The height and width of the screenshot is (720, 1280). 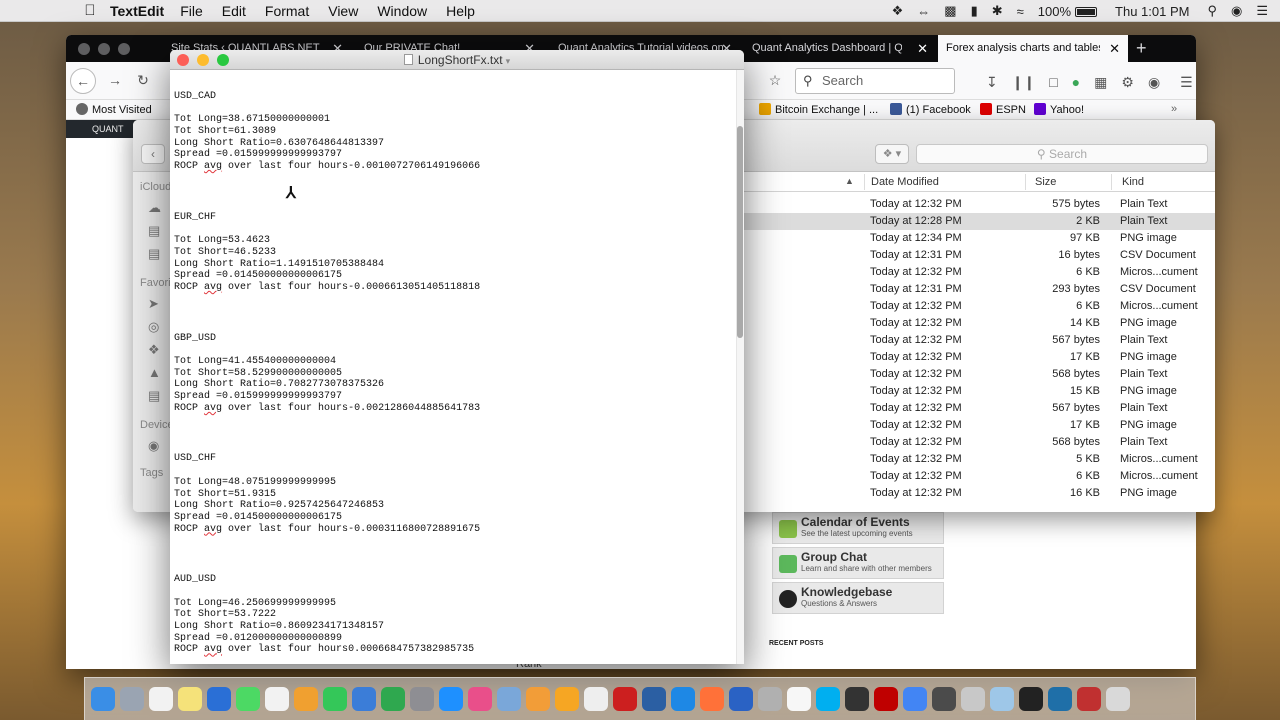 I want to click on documents-icon: ▤, so click(x=156, y=253).